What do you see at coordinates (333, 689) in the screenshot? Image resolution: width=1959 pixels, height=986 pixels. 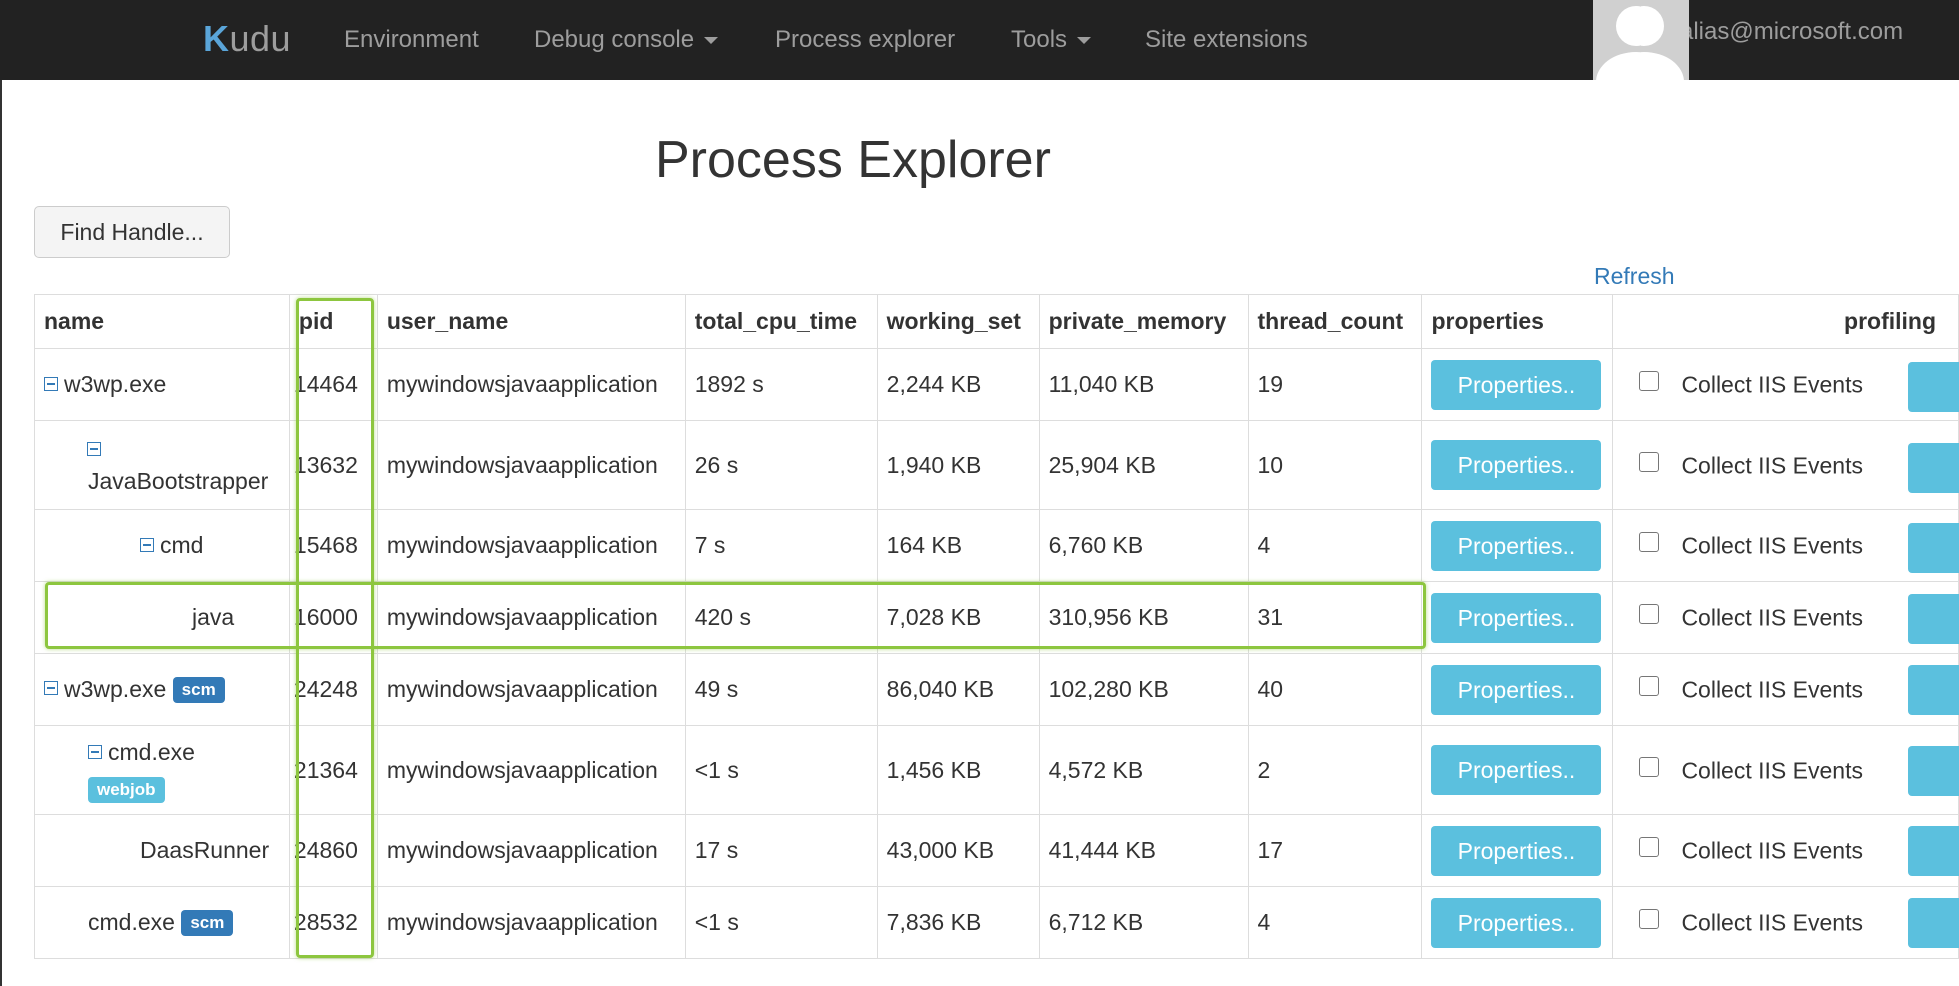 I see `pid-cell: 24248` at bounding box center [333, 689].